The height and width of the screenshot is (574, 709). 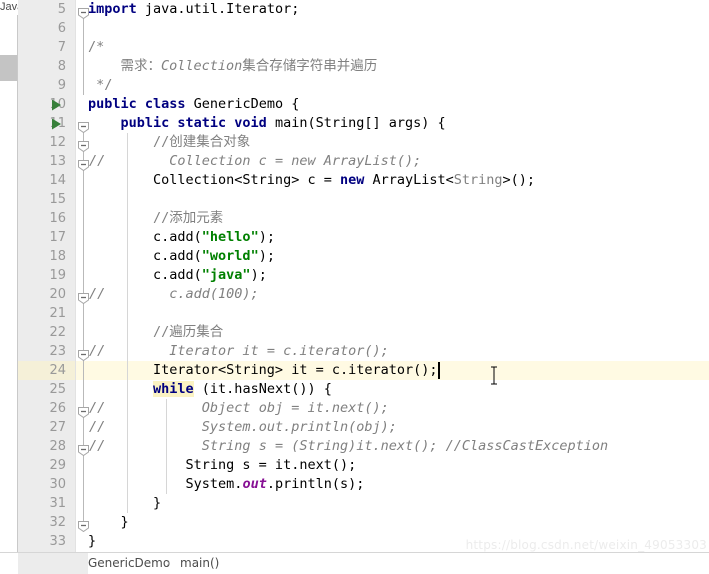 What do you see at coordinates (57, 294) in the screenshot?
I see `line-number: 20` at bounding box center [57, 294].